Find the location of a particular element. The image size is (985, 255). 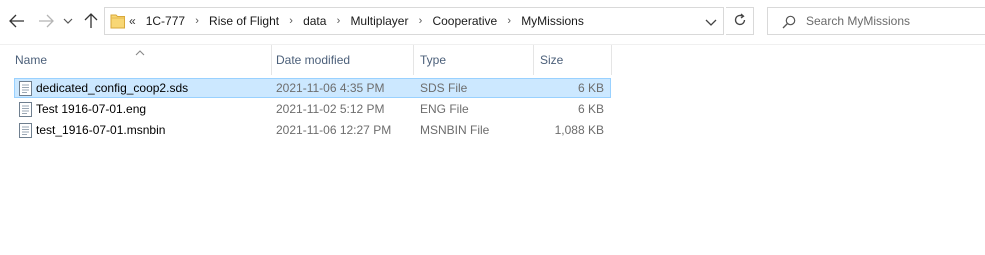

breadcrumb-item-multiplayer: Multiplayer is located at coordinates (379, 21).